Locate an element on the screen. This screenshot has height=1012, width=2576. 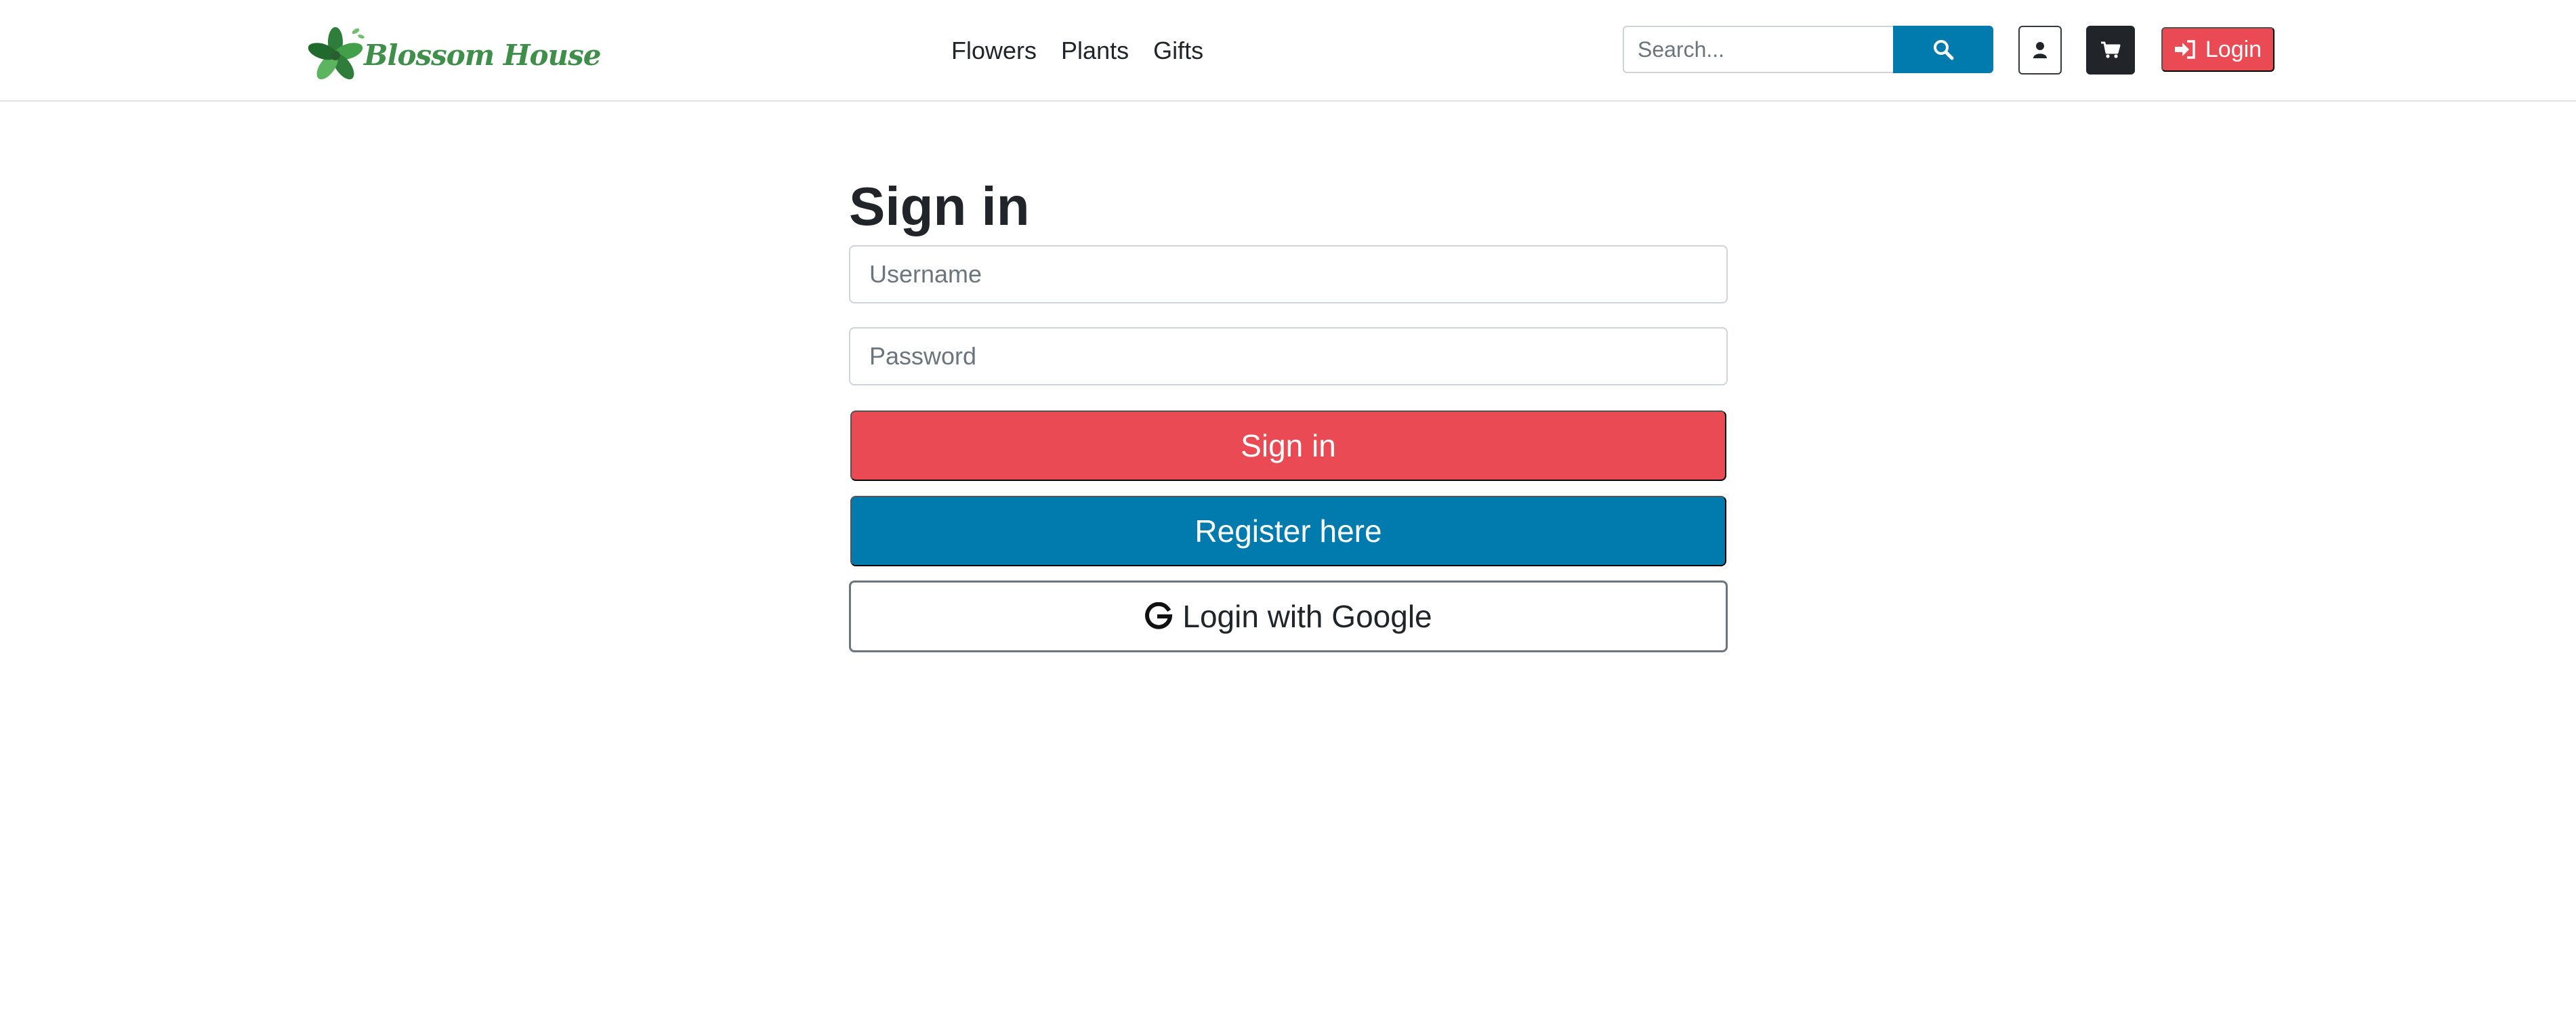
google-login-button: Login with Google is located at coordinates (1288, 616).